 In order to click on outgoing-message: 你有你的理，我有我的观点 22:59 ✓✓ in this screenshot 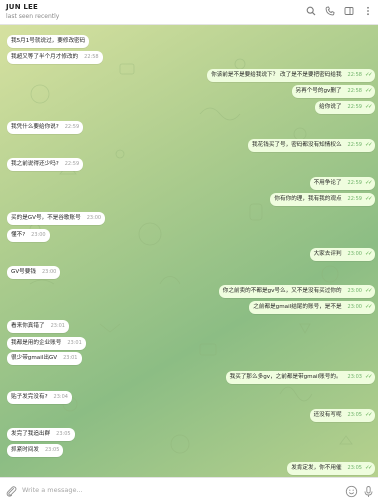, I will do `click(322, 199)`.